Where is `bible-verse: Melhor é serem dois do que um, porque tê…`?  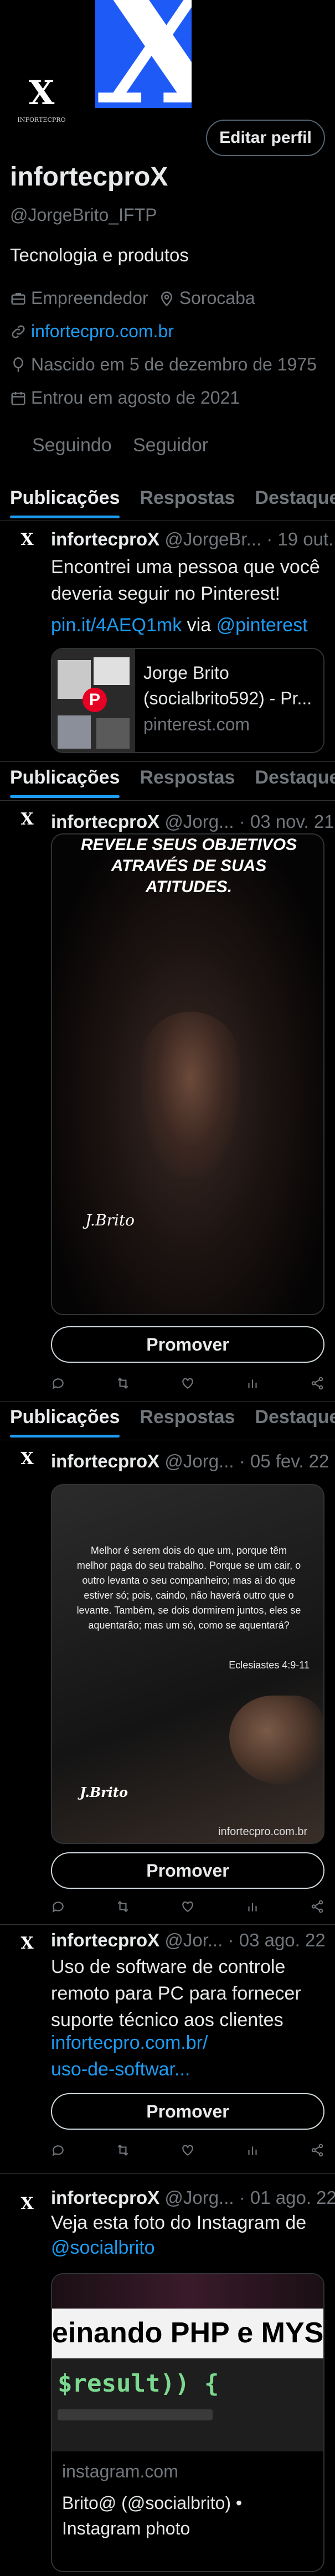 bible-verse: Melhor é serem dois do que um, porque tê… is located at coordinates (189, 1588).